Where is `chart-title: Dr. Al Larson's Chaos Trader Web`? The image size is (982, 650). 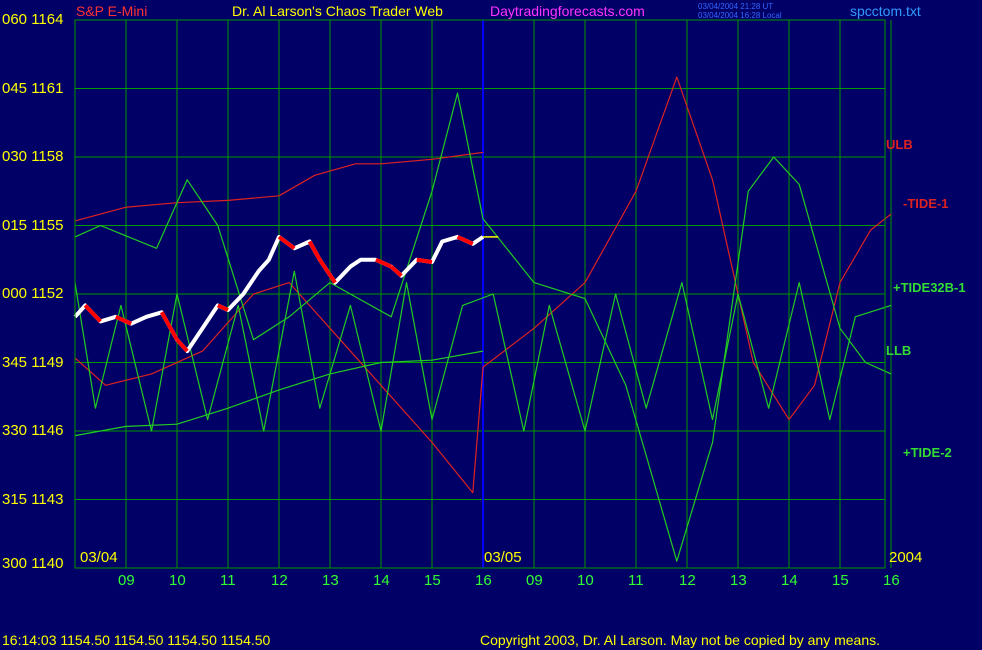
chart-title: Dr. Al Larson's Chaos Trader Web is located at coordinates (337, 11).